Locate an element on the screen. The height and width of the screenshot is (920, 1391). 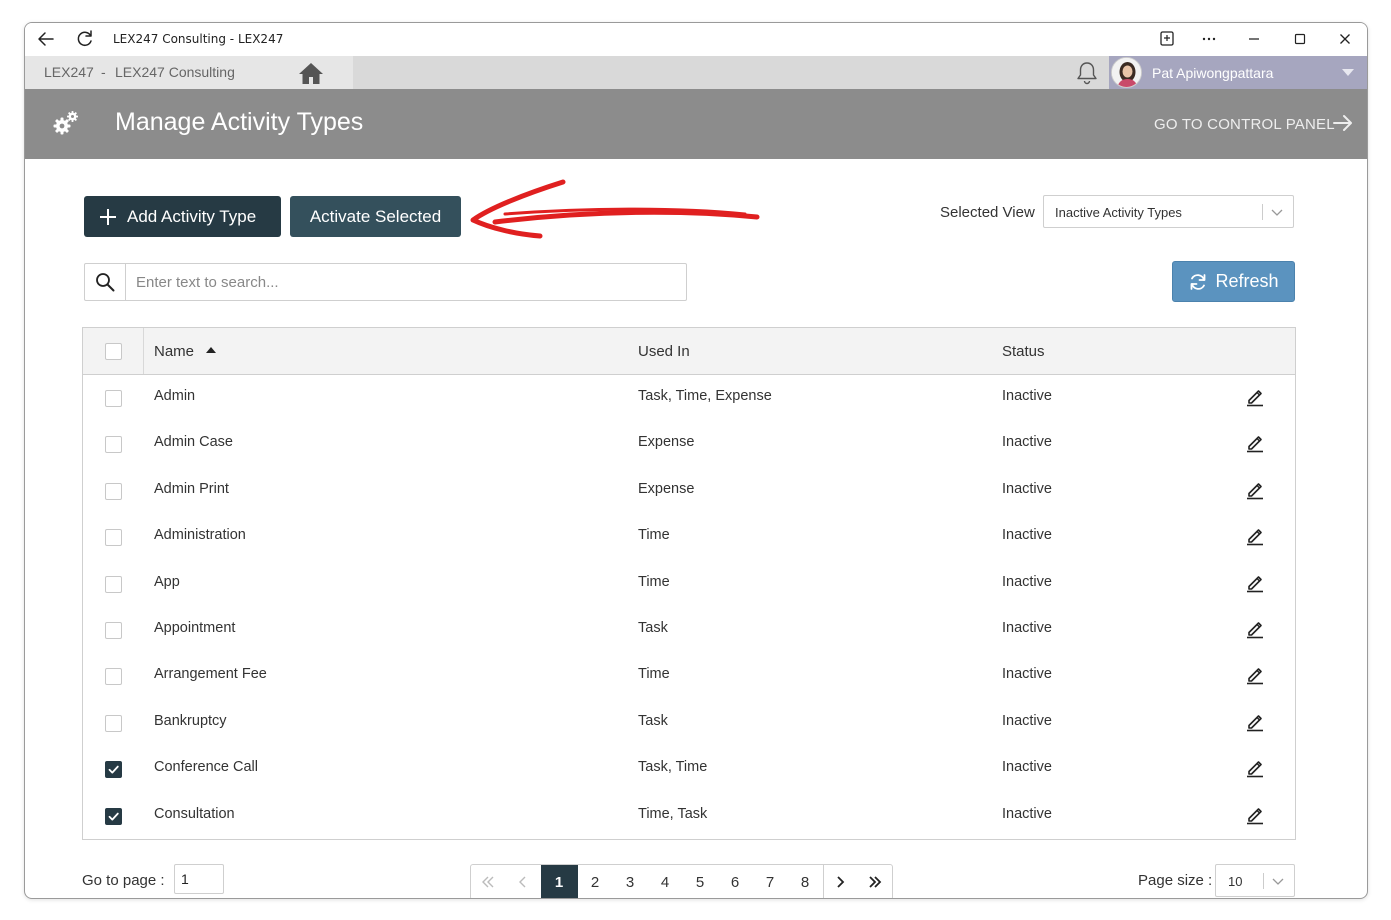
refresh-button: Refresh is located at coordinates (1233, 281).